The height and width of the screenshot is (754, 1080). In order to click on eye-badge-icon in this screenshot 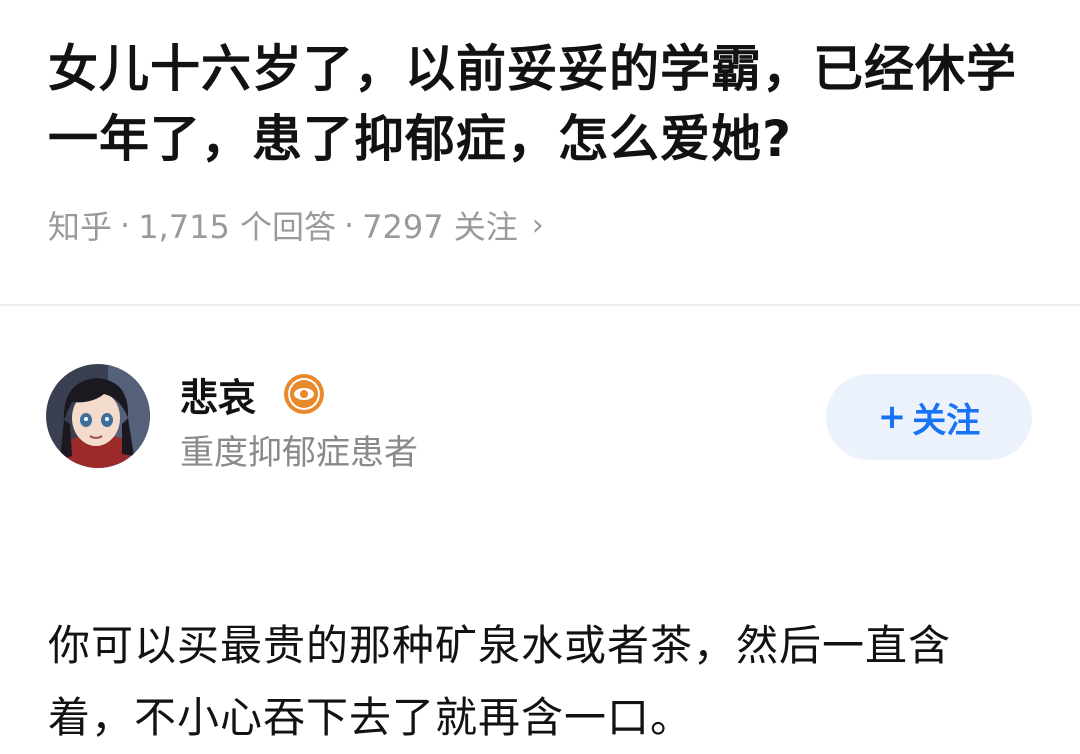, I will do `click(304, 394)`.